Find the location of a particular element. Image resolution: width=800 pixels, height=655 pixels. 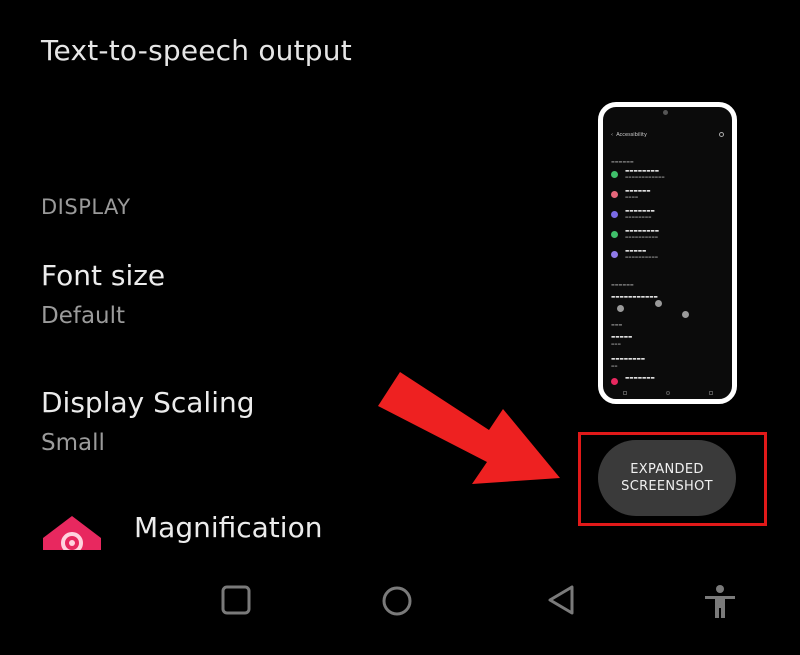

expanded-screenshot-label-line1: EXPANDED is located at coordinates (667, 469).